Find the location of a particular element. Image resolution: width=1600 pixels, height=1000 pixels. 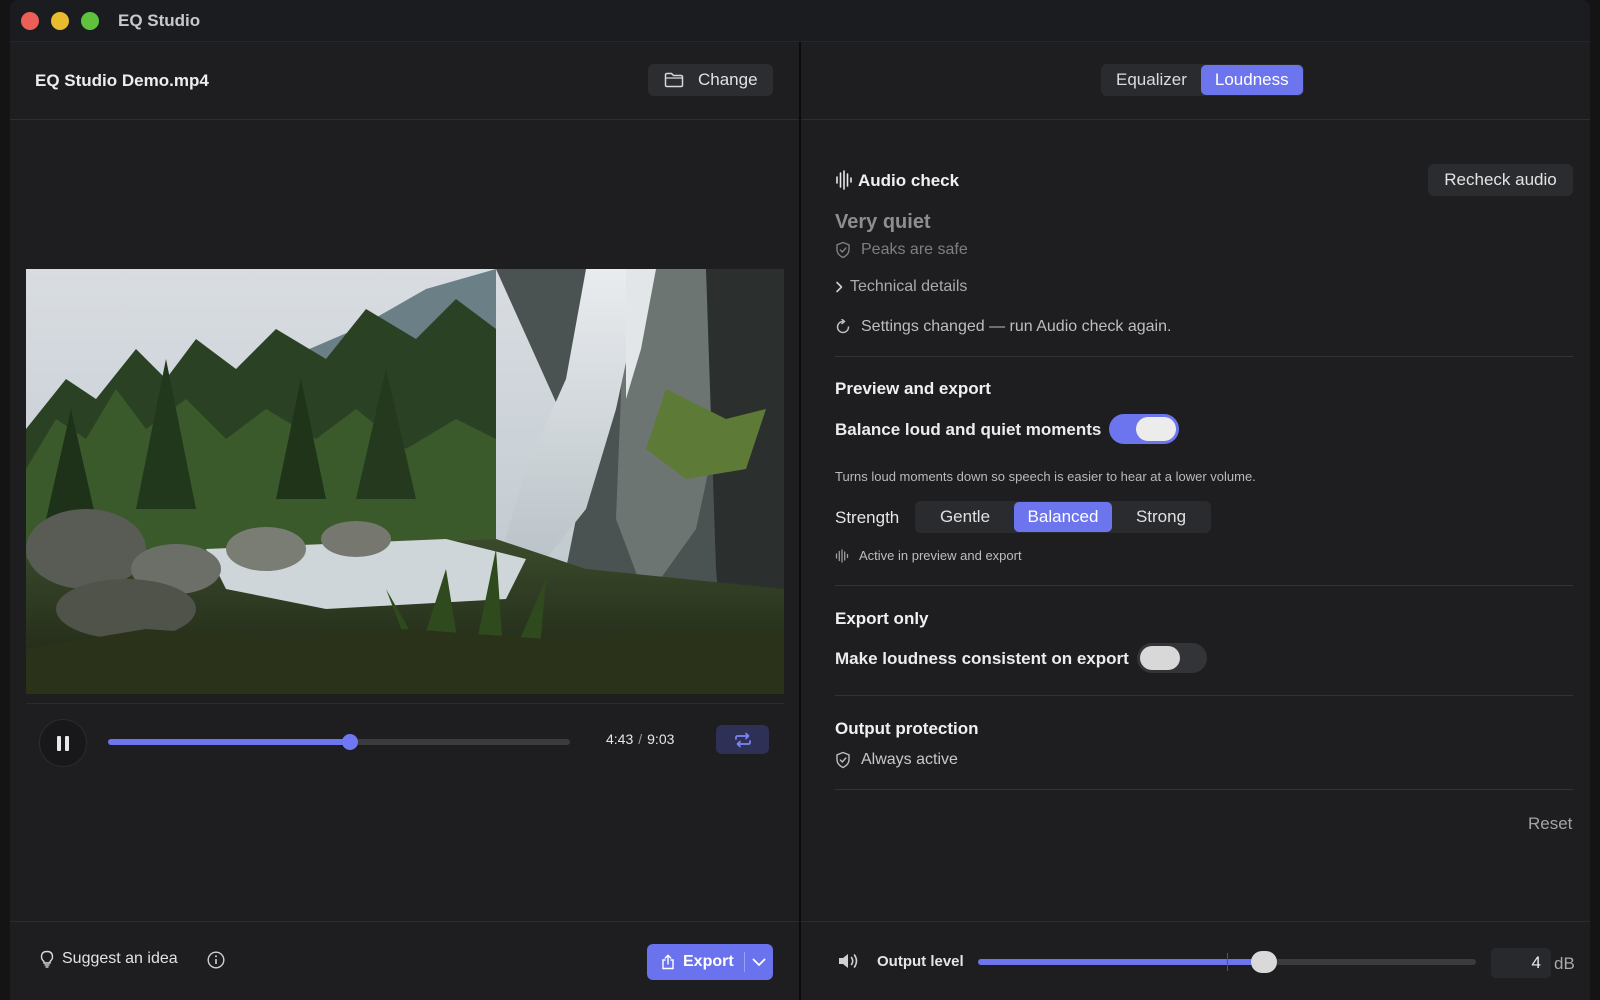

technical-details-disclosure: Technical details is located at coordinates (901, 287).